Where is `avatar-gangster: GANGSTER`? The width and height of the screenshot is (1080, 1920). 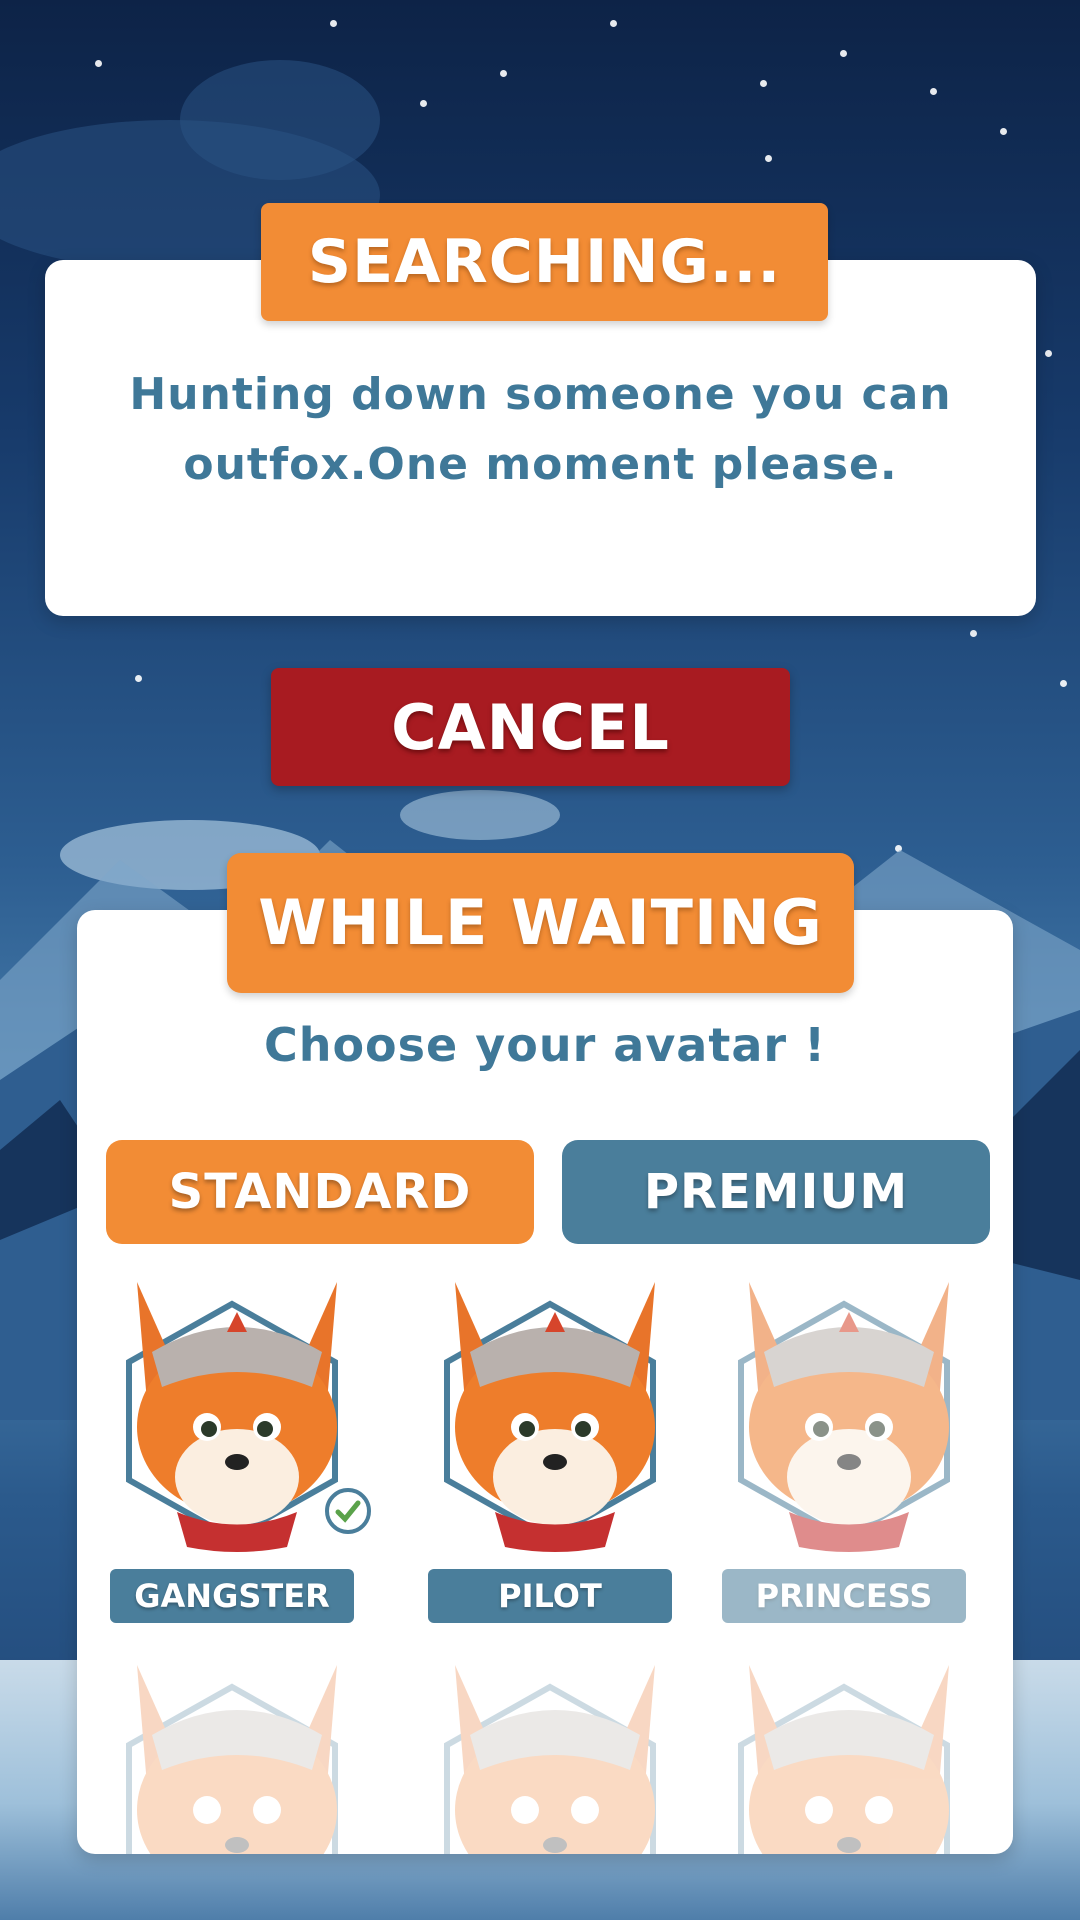
avatar-gangster: GANGSTER is located at coordinates (239, 1447).